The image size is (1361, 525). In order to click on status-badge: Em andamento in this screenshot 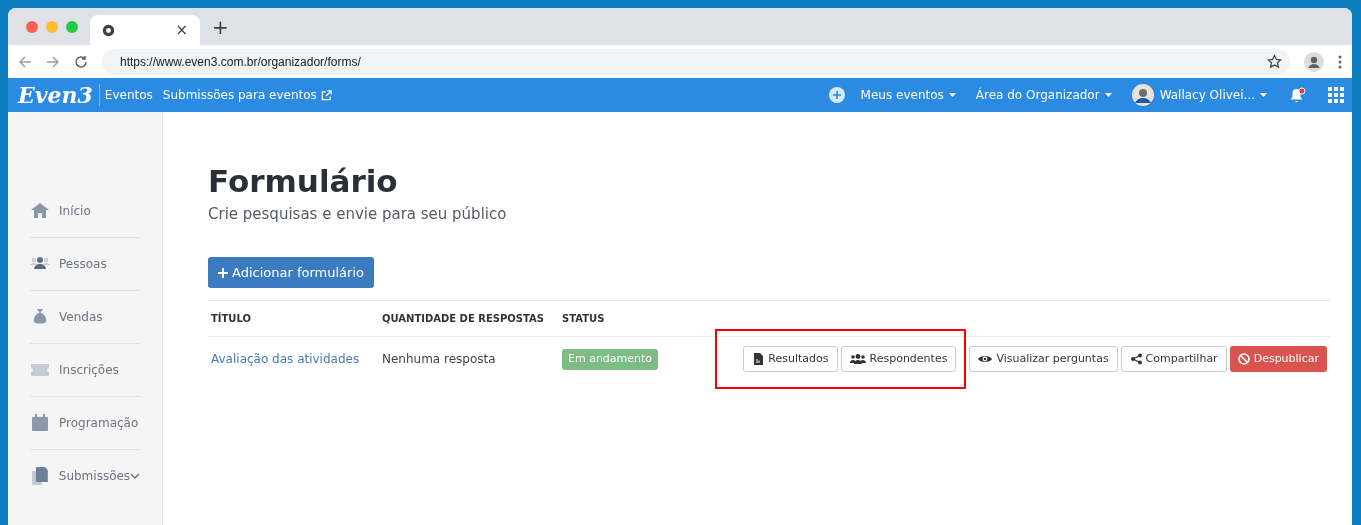, I will do `click(610, 359)`.